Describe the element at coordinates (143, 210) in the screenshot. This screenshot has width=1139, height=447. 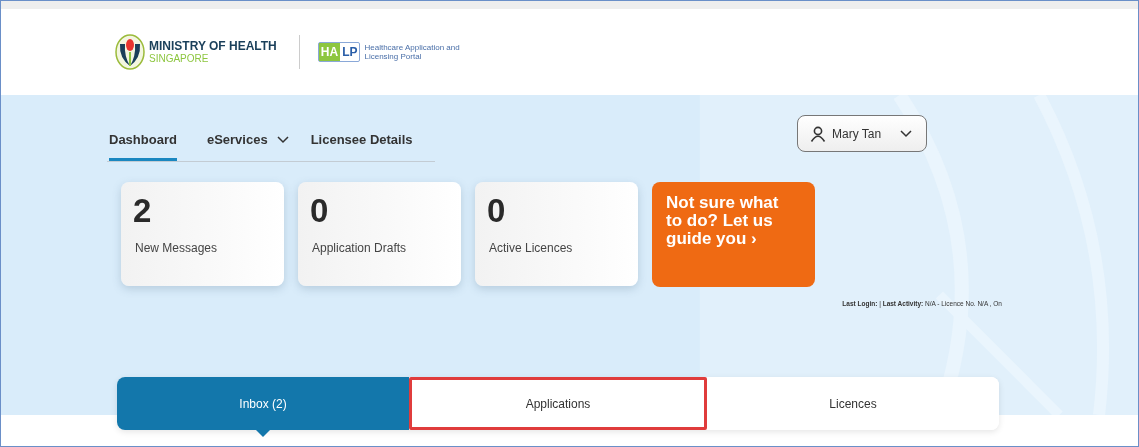
I see `stat-count: 2` at that location.